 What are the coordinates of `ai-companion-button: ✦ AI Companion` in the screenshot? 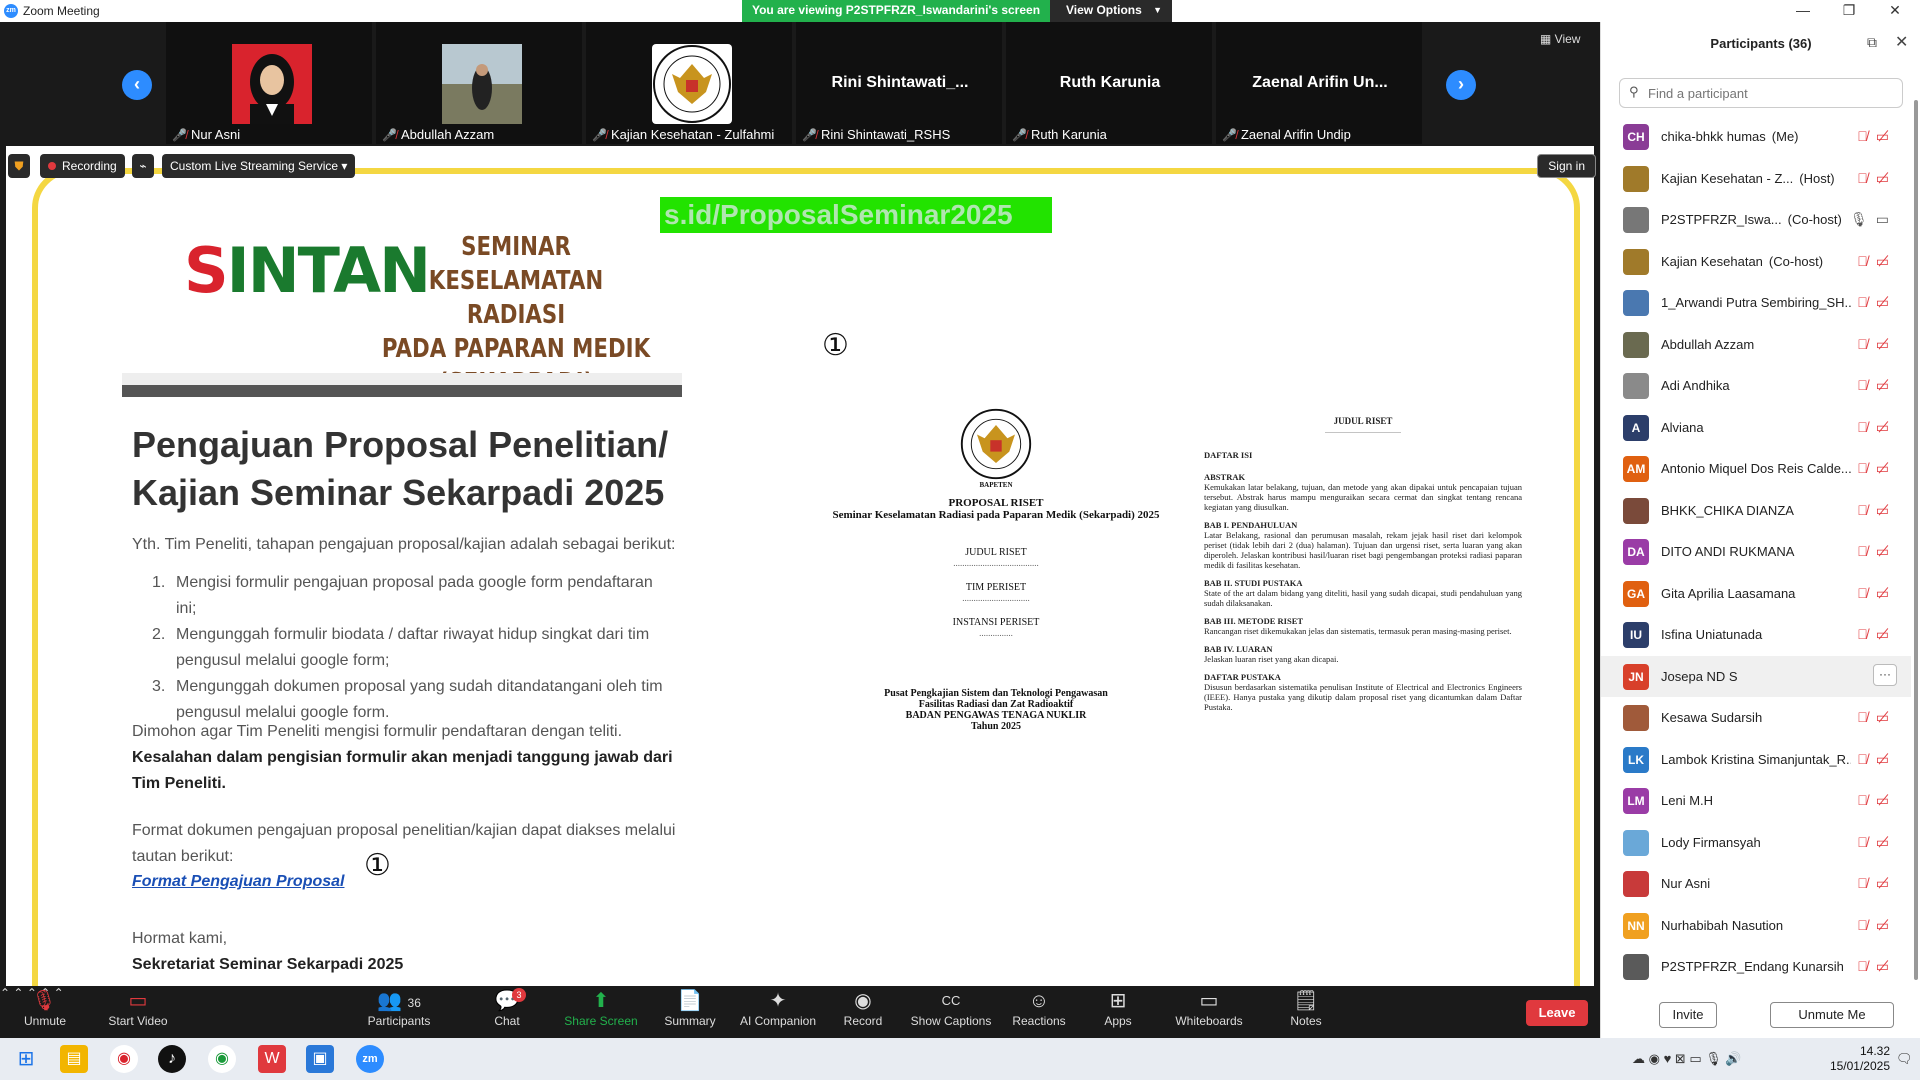 It's located at (778, 1012).